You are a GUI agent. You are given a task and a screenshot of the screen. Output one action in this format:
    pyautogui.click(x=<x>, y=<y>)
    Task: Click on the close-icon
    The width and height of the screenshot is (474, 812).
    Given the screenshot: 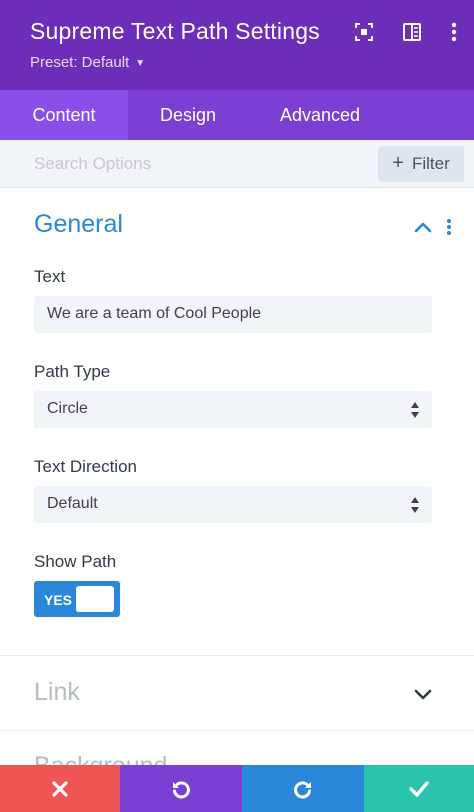 What is the action you would take?
    pyautogui.click(x=60, y=788)
    